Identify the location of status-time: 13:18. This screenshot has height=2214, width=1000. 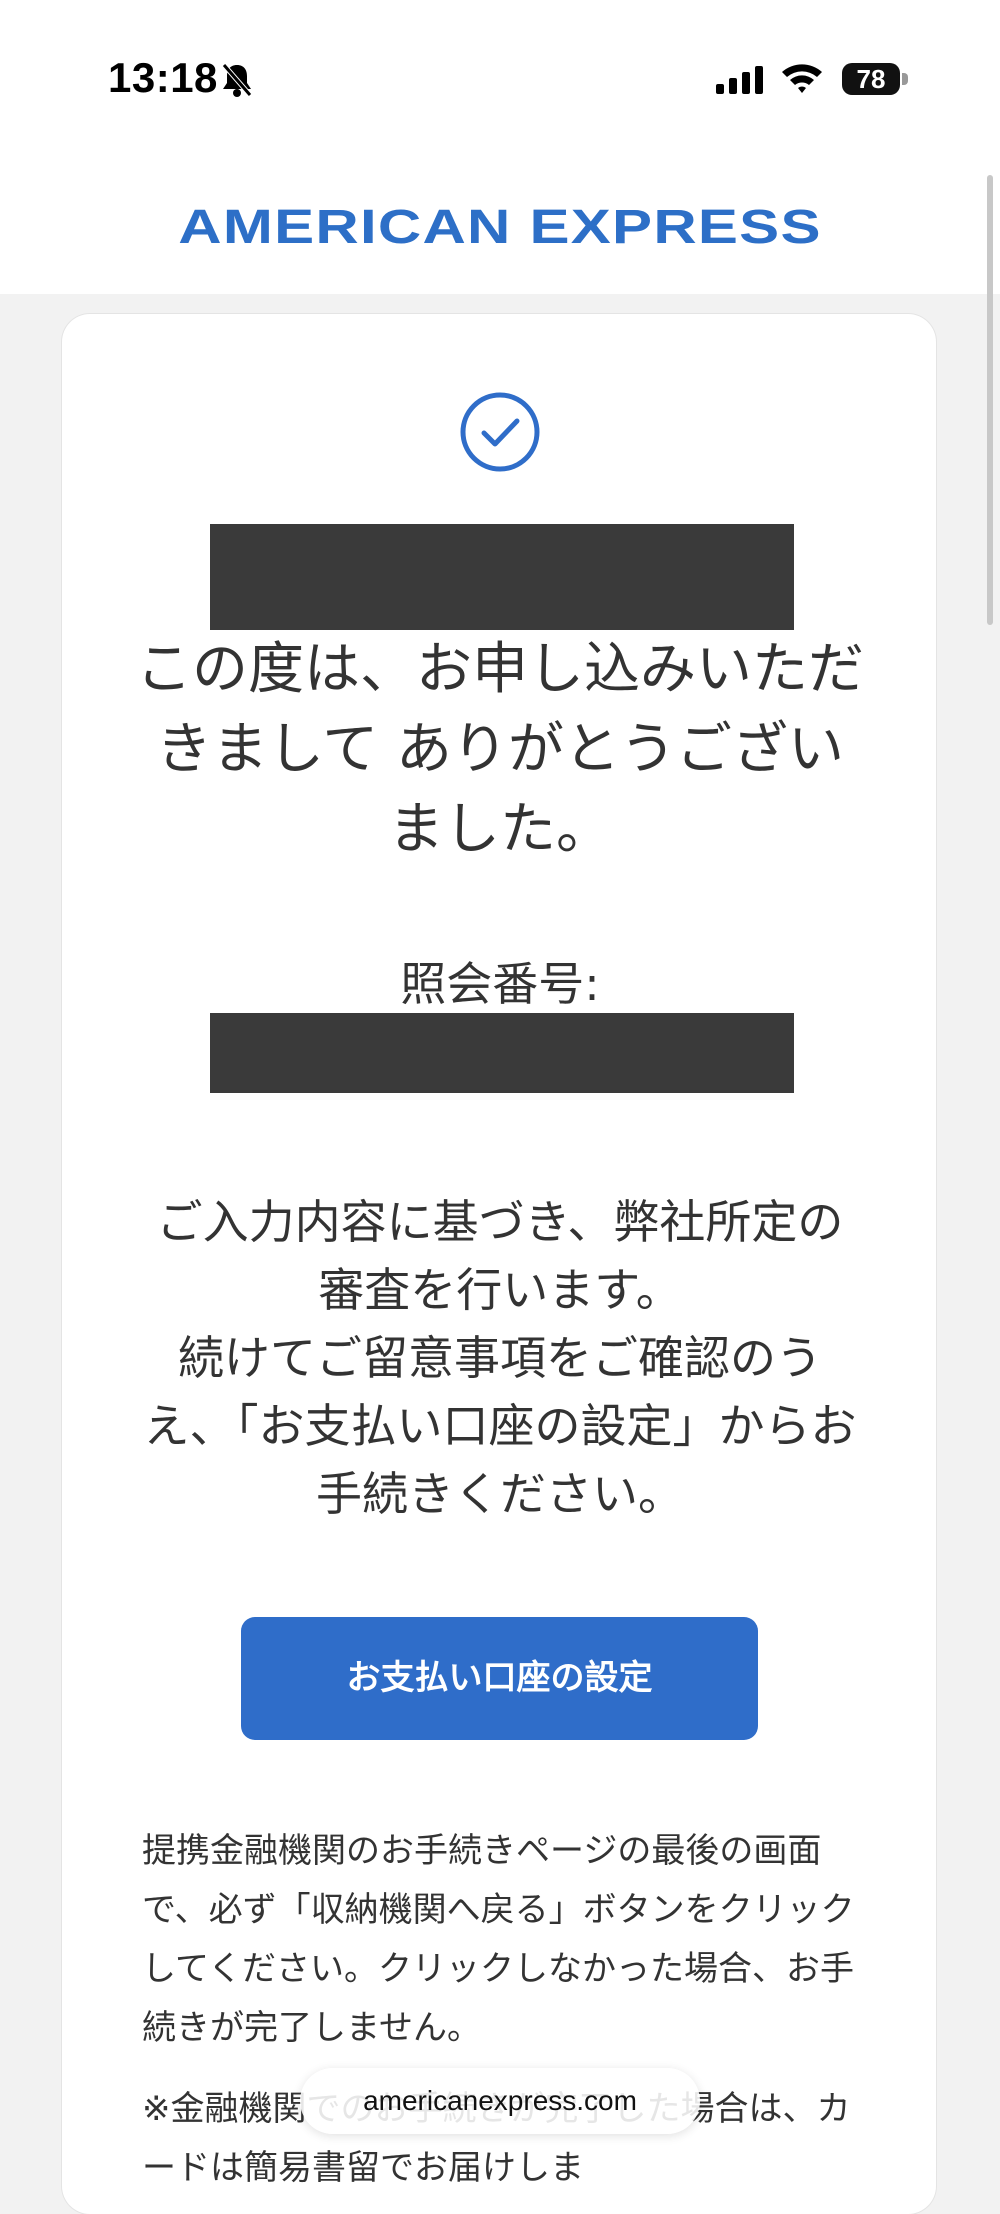
(163, 77).